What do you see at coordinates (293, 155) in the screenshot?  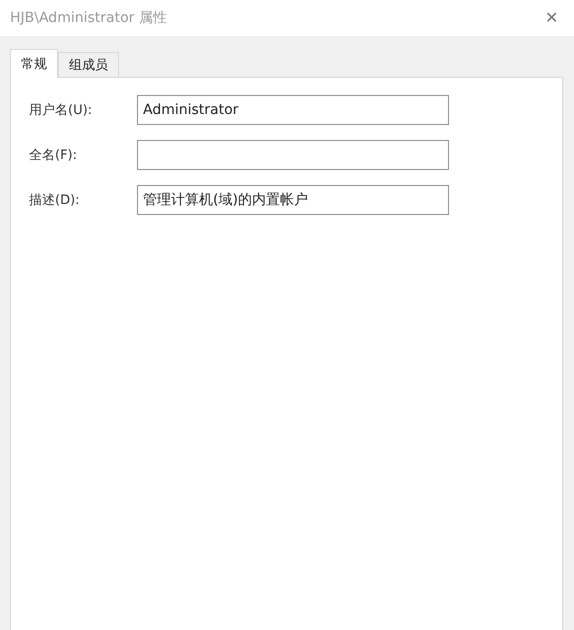 I see `input-field` at bounding box center [293, 155].